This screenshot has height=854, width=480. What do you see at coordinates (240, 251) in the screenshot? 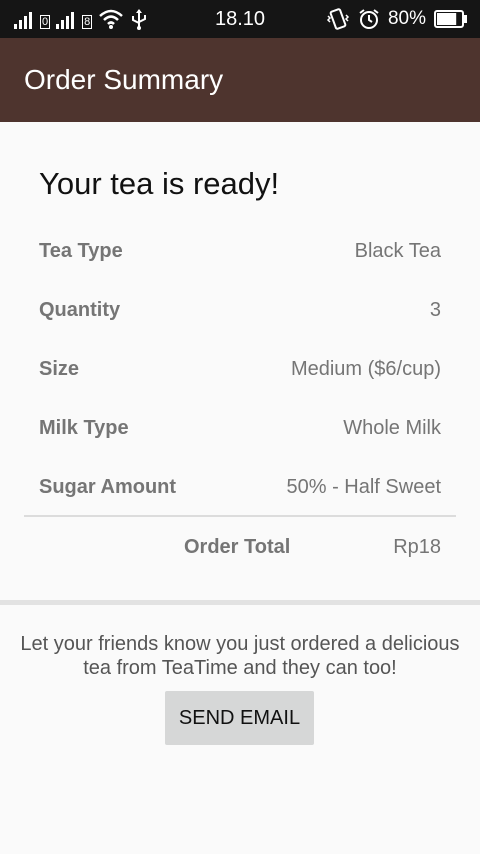
I see `summary-row-tea-type: Tea Type Black Tea` at bounding box center [240, 251].